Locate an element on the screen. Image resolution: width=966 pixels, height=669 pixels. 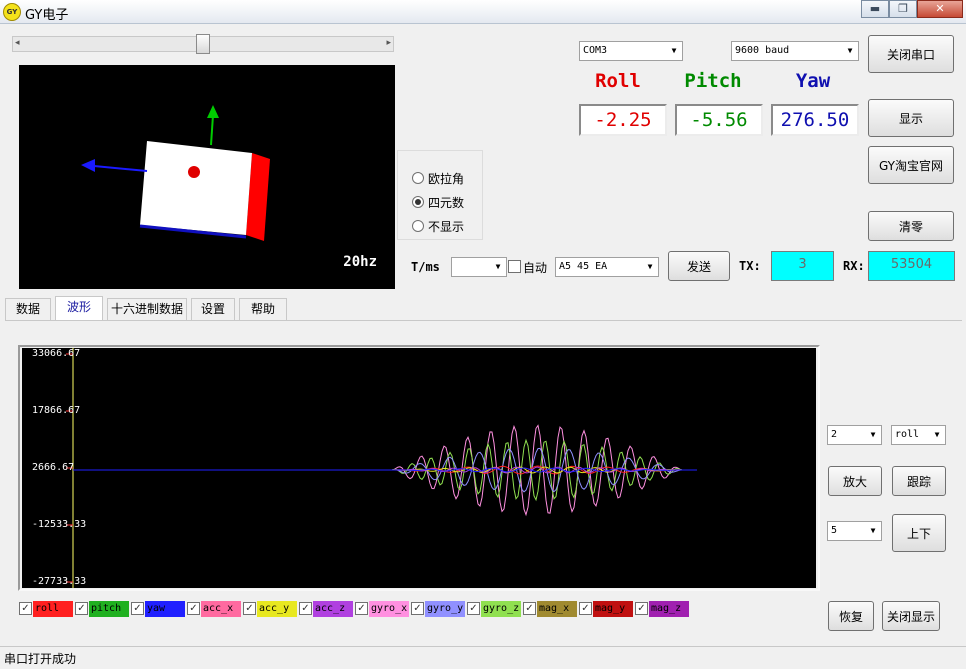
yaw-value: 276.50 is located at coordinates (815, 120).